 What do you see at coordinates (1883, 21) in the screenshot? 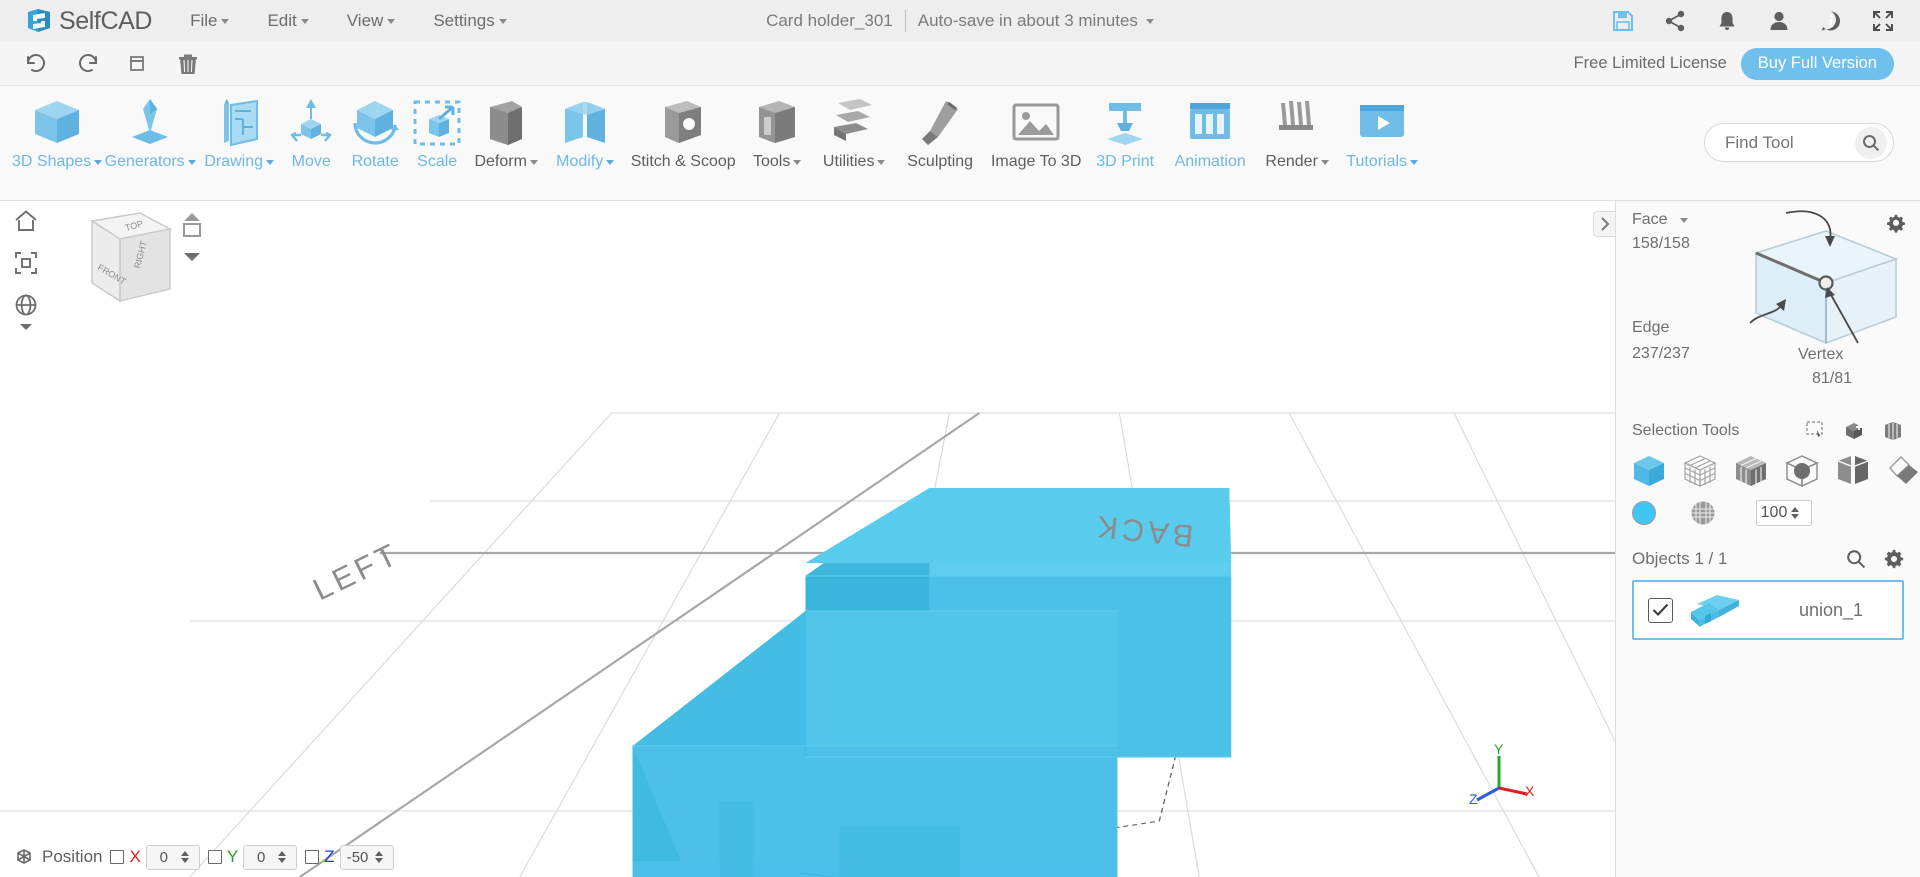
I see `fullscreen-icon` at bounding box center [1883, 21].